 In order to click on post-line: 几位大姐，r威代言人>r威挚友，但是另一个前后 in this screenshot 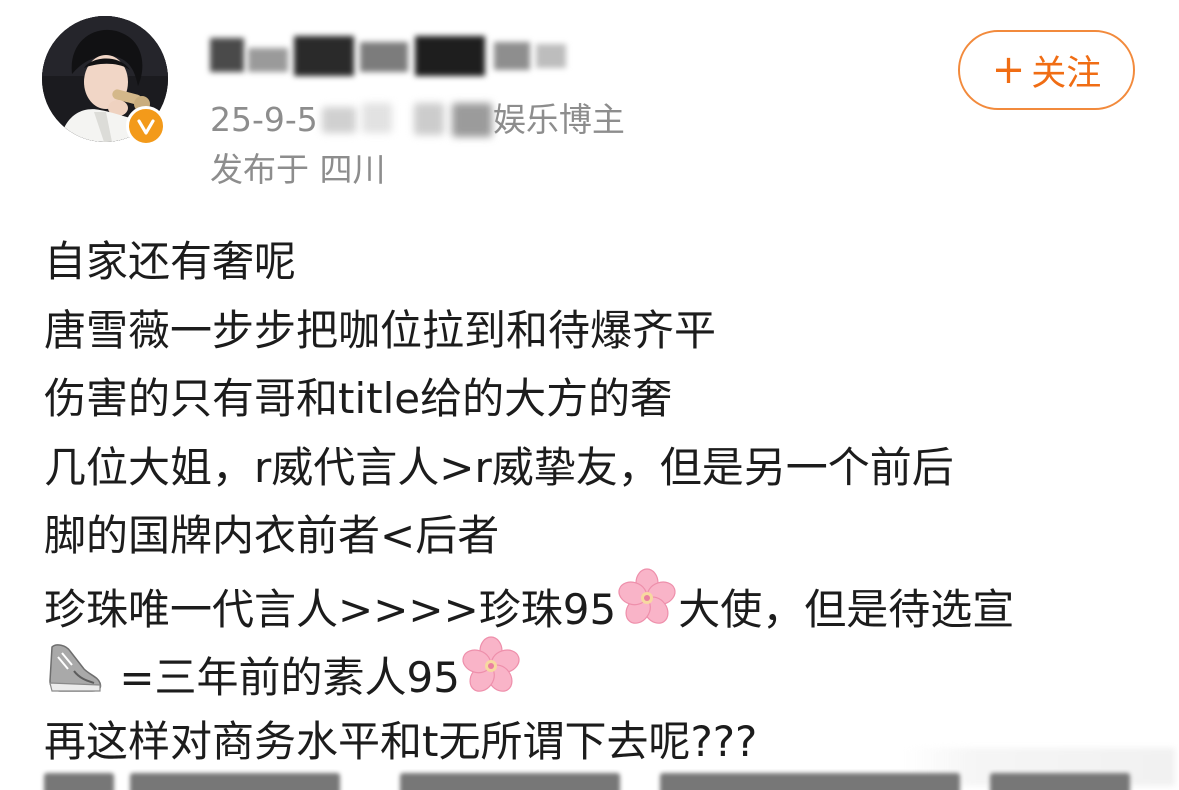, I will do `click(499, 467)`.